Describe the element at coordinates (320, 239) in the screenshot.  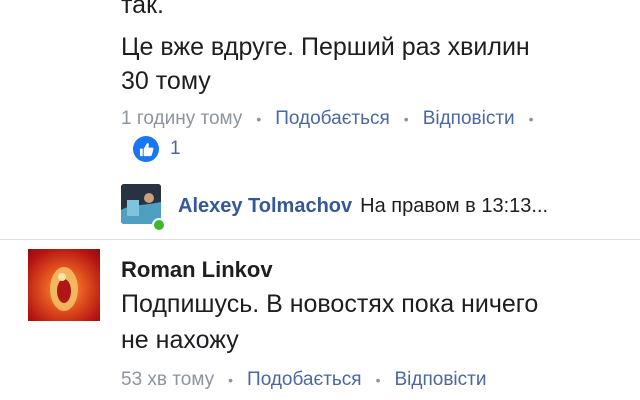
I see `comment-divider` at that location.